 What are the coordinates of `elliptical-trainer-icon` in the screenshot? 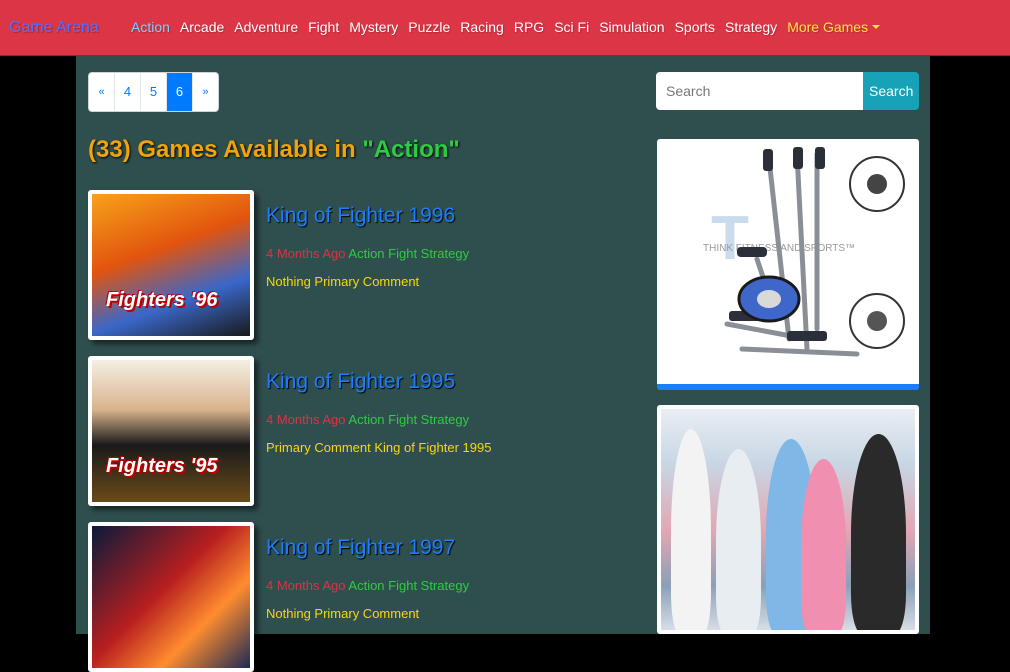 It's located at (814, 252).